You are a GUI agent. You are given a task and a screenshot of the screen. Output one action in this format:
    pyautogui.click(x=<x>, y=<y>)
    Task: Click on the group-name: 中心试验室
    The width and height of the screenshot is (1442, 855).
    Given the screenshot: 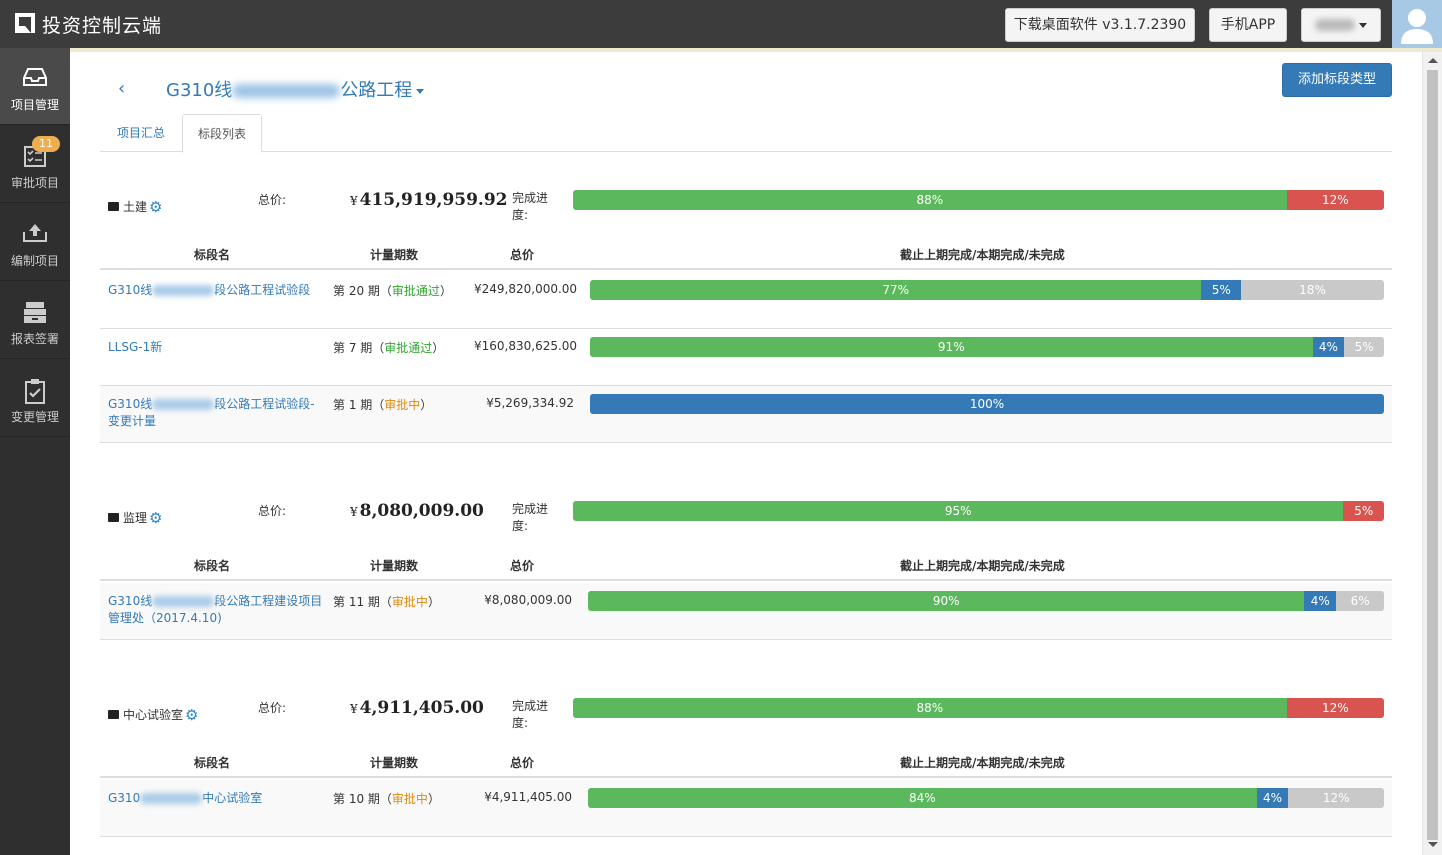 What is the action you would take?
    pyautogui.click(x=153, y=715)
    